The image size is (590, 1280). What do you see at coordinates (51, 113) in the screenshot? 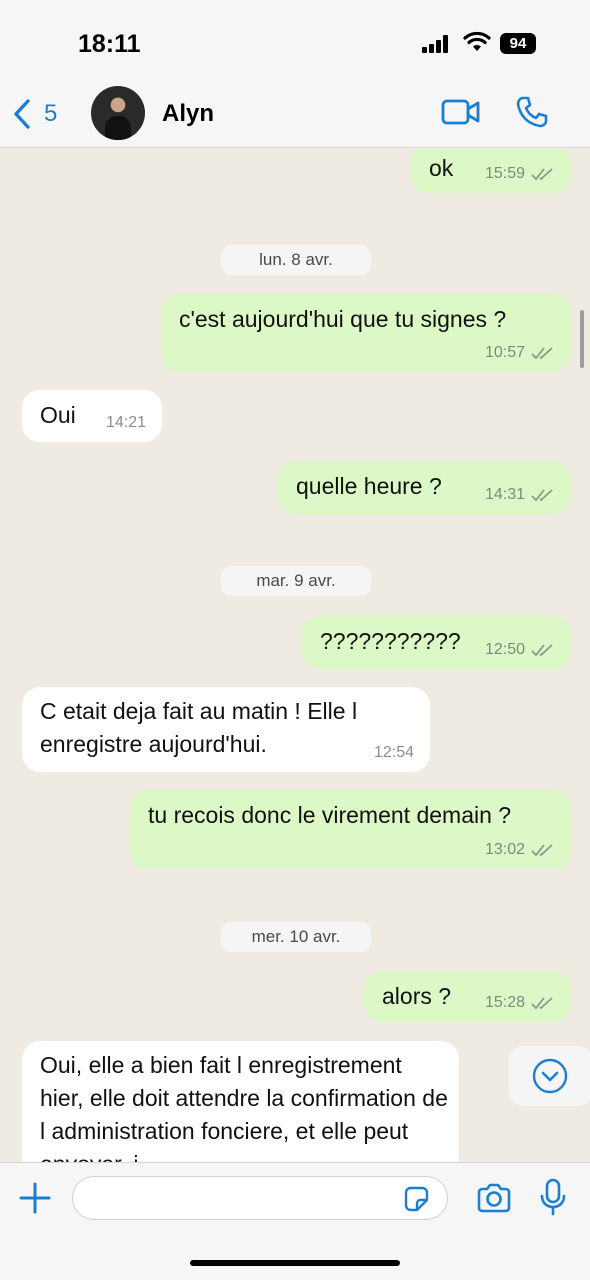
I see `unread-count: 5` at bounding box center [51, 113].